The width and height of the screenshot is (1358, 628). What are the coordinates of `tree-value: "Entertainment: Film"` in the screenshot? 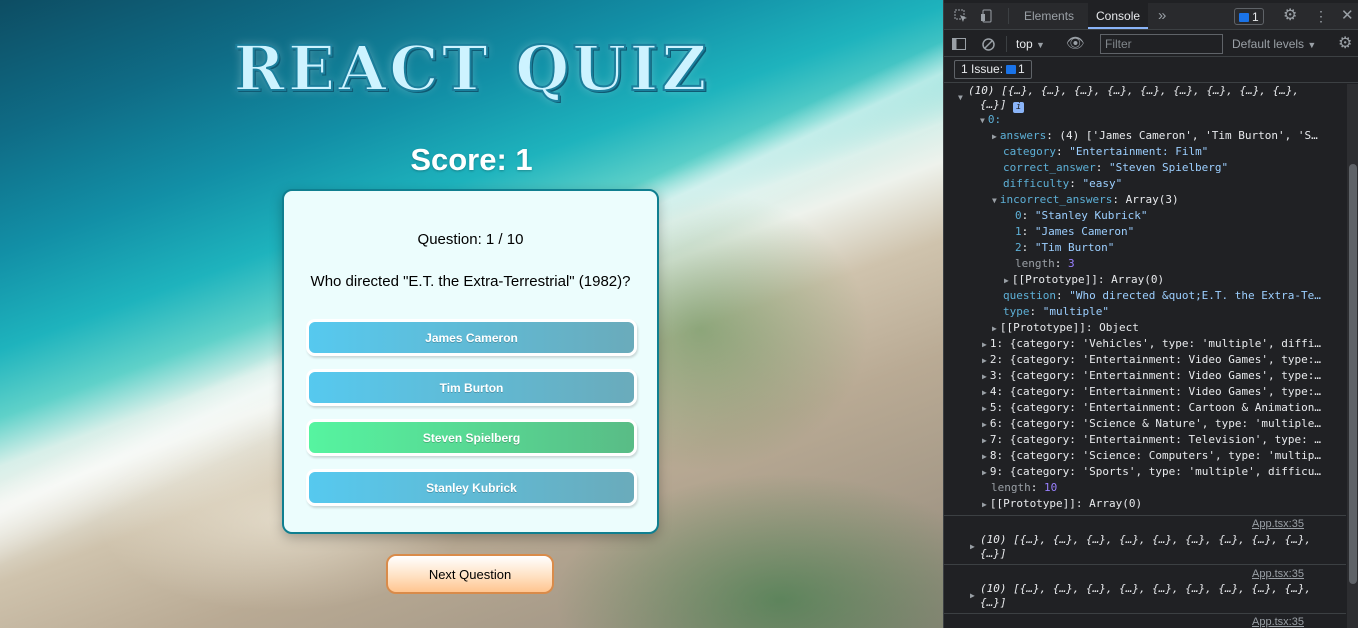 It's located at (1139, 151).